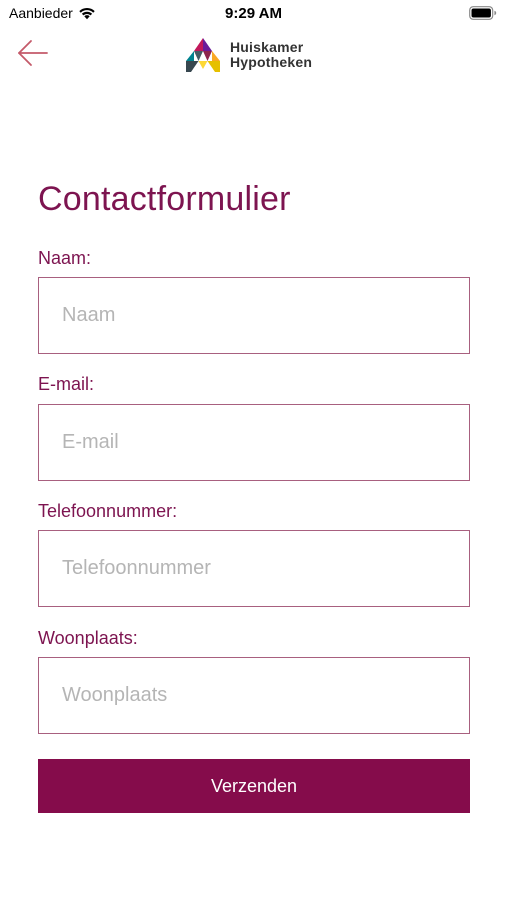  I want to click on phone-label: Telefoonnummer:, so click(108, 511).